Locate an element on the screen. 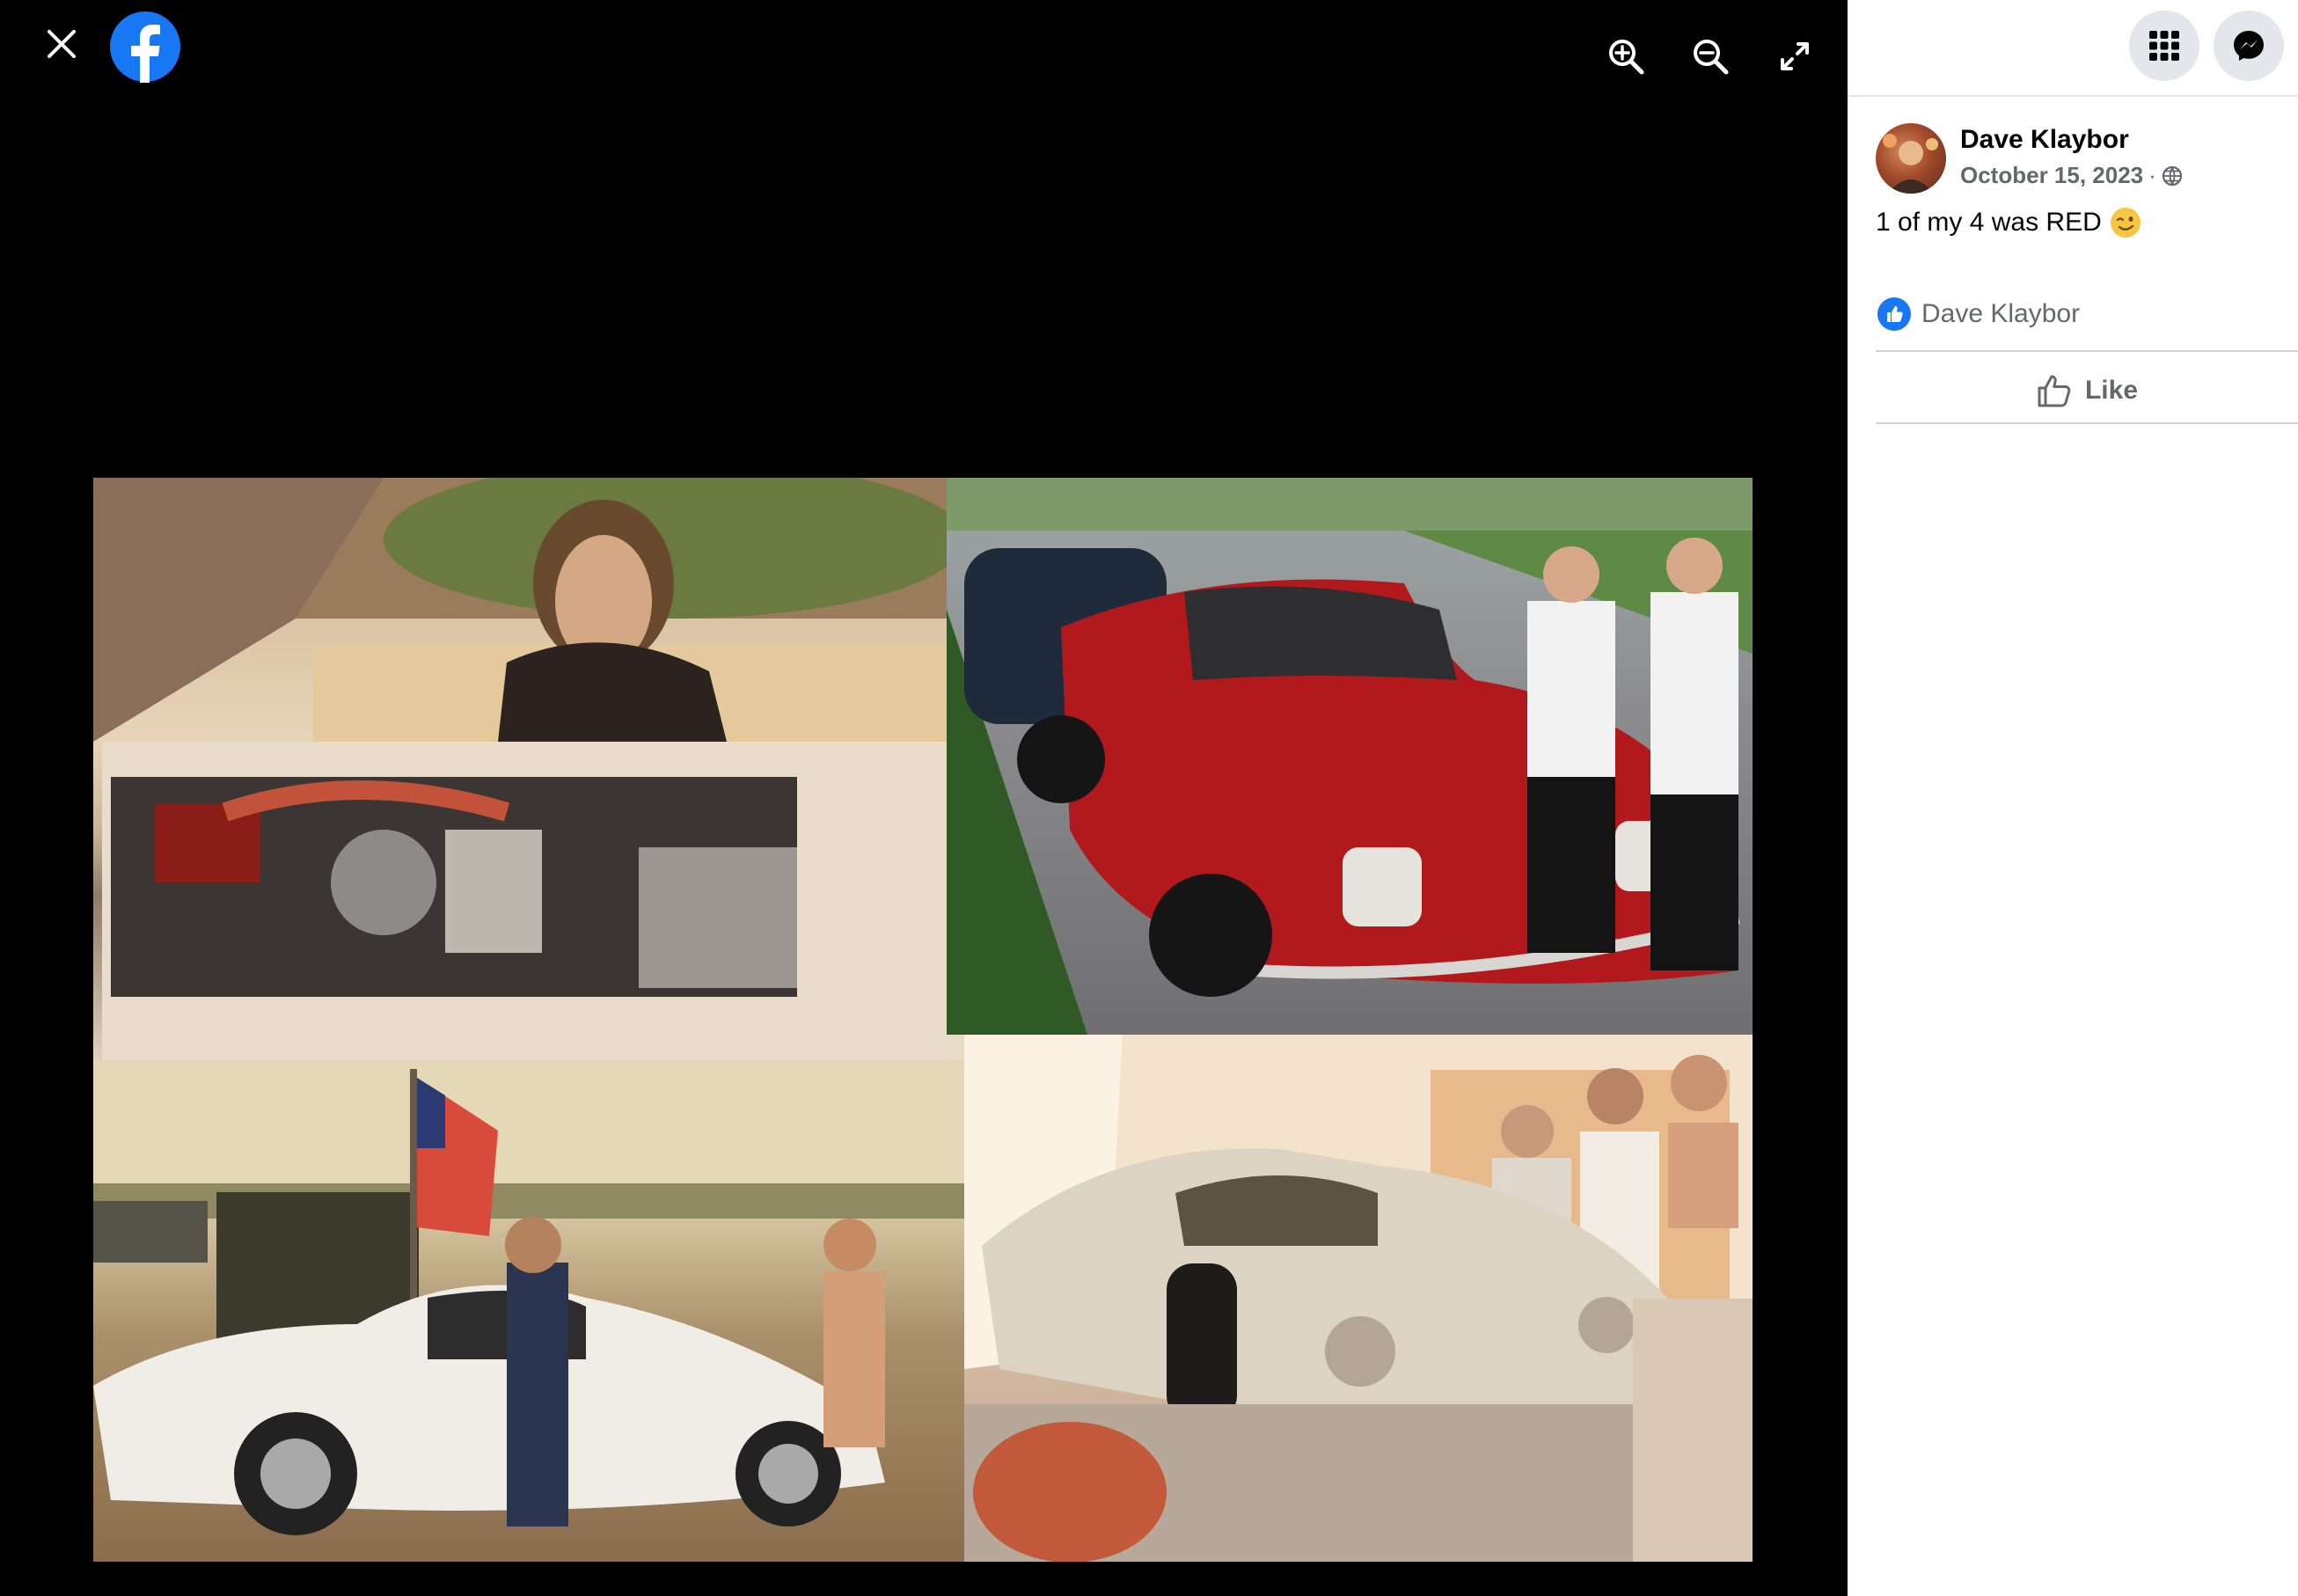  post-text-content: 1 of my 4 was RED is located at coordinates (1989, 222).